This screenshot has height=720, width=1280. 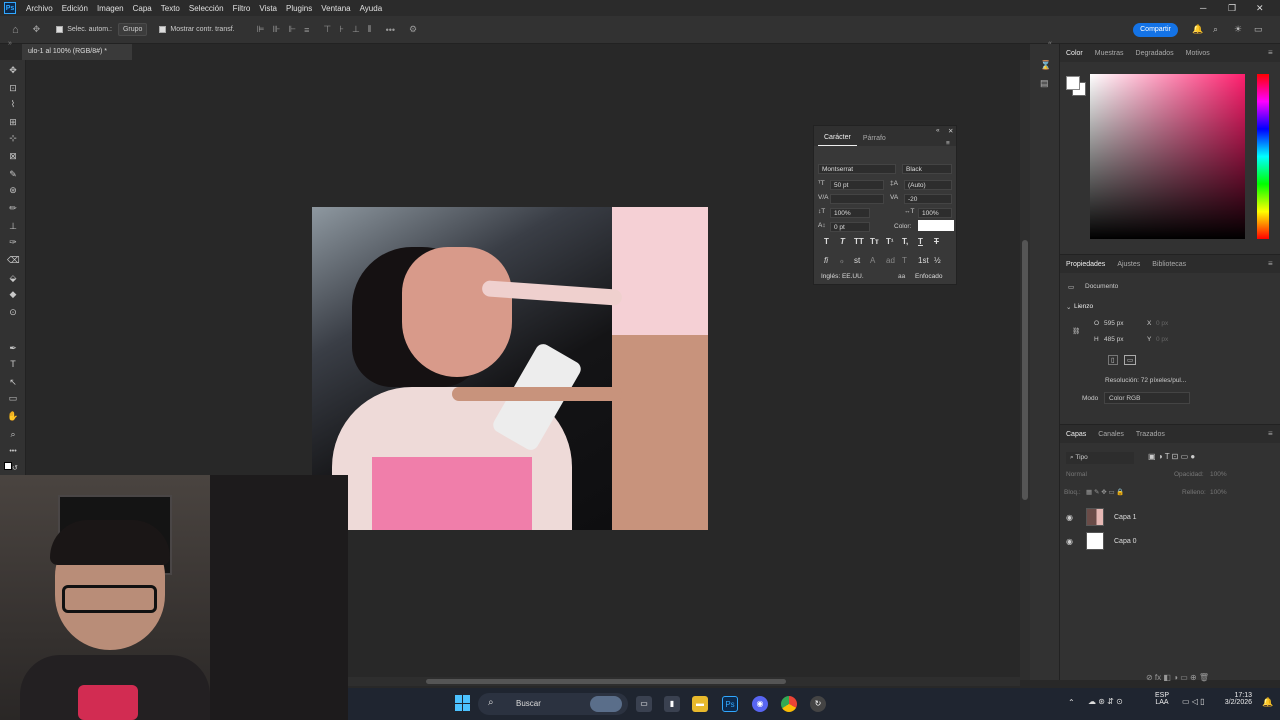 What do you see at coordinates (1170, 541) in the screenshot?
I see `layer-row: ◉ Capa 0` at bounding box center [1170, 541].